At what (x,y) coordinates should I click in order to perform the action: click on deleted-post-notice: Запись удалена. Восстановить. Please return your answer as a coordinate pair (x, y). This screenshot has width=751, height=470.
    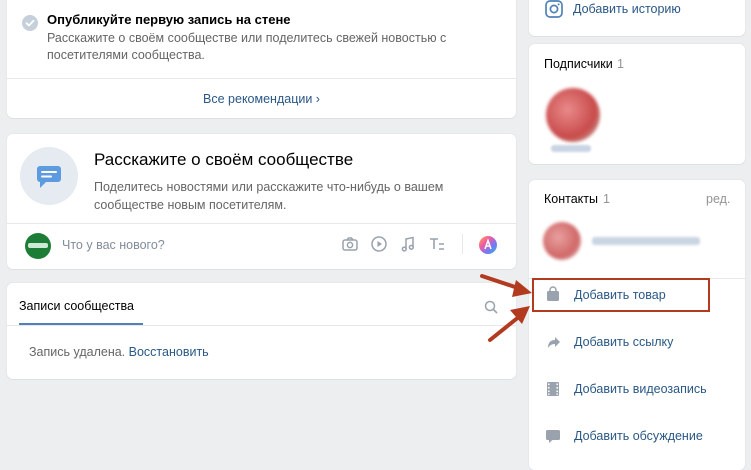
    Looking at the image, I should click on (119, 352).